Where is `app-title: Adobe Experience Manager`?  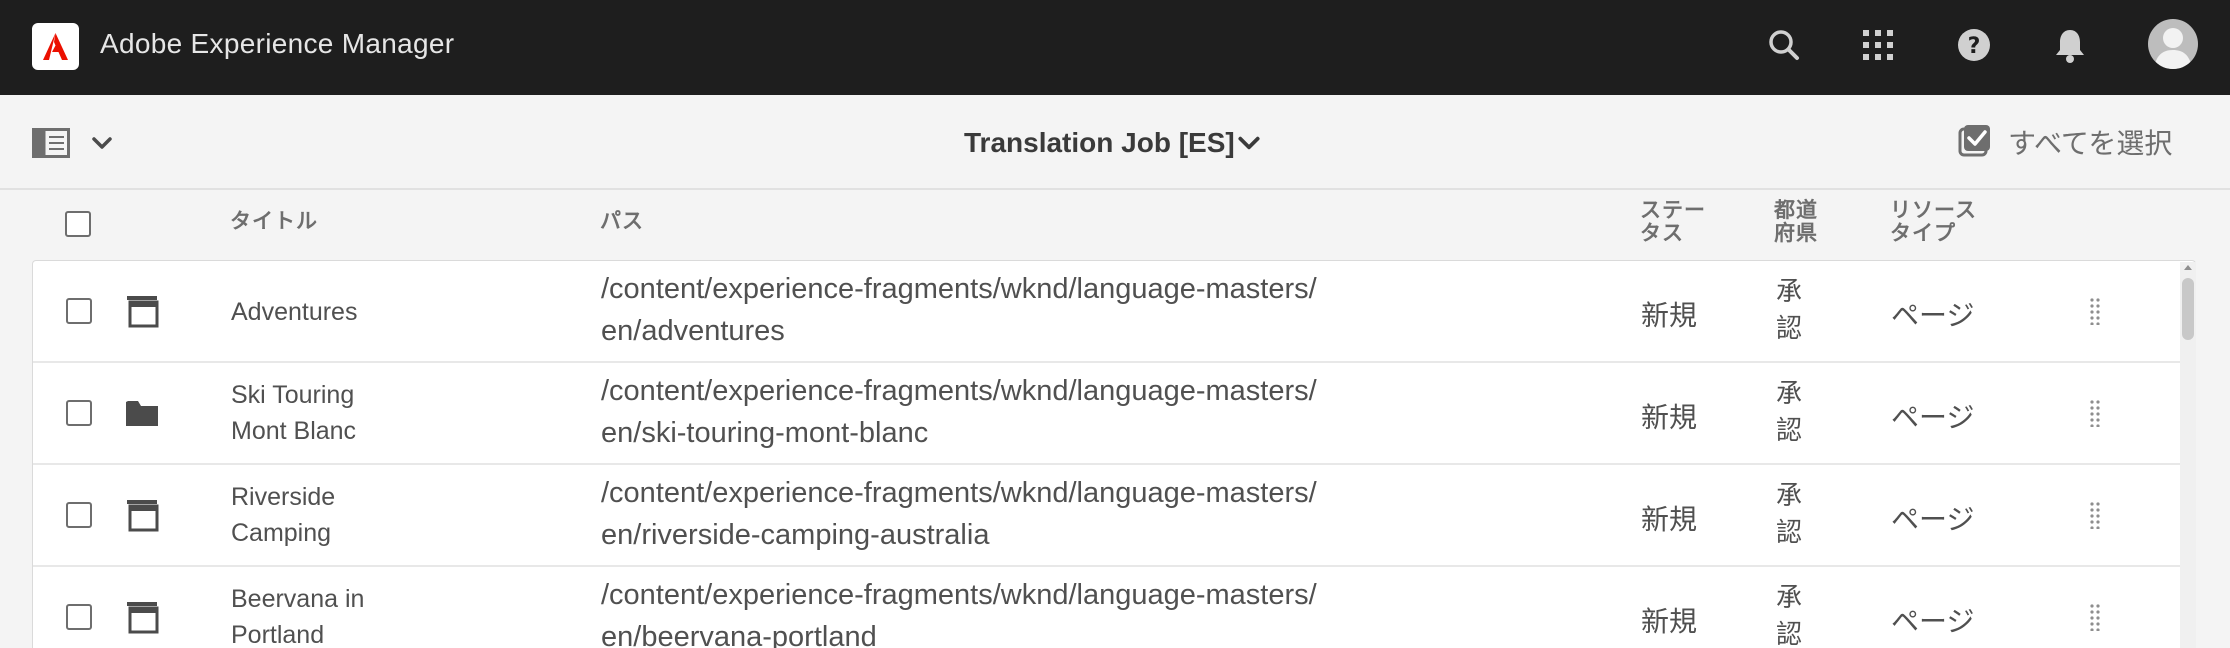 app-title: Adobe Experience Manager is located at coordinates (277, 44).